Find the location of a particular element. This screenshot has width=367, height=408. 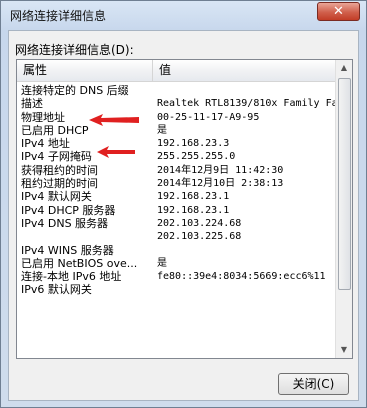

property-cell: IPv6 默认网关 is located at coordinates (56, 290).